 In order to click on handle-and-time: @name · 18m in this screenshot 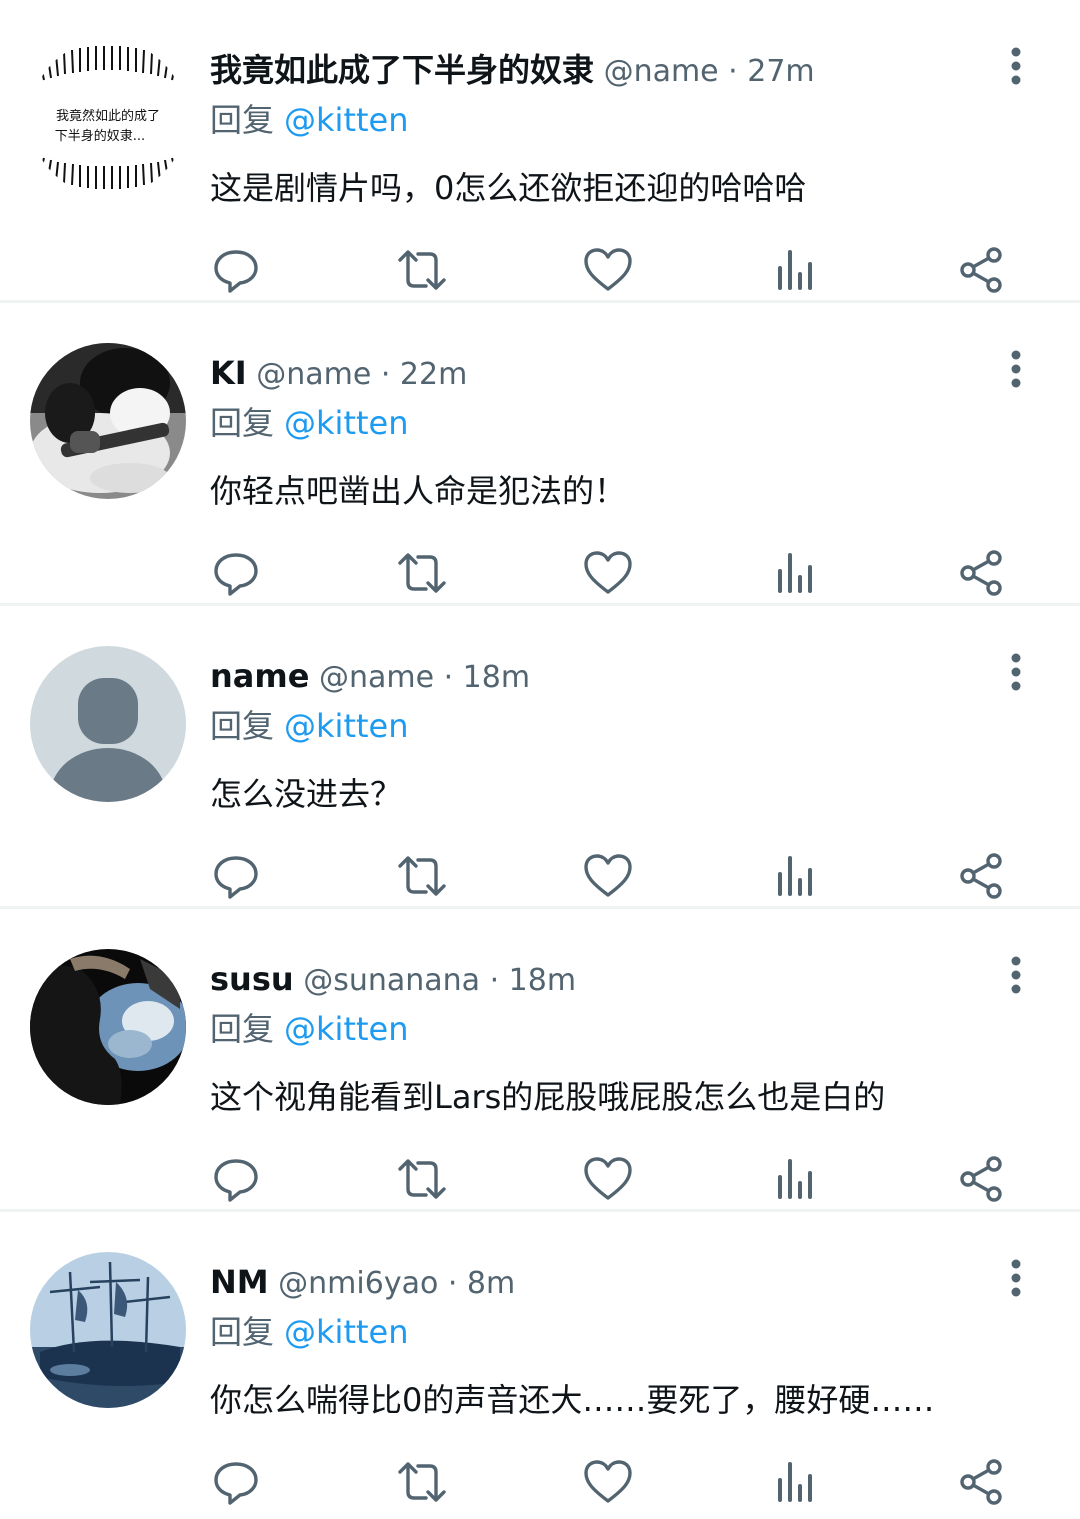, I will do `click(424, 677)`.